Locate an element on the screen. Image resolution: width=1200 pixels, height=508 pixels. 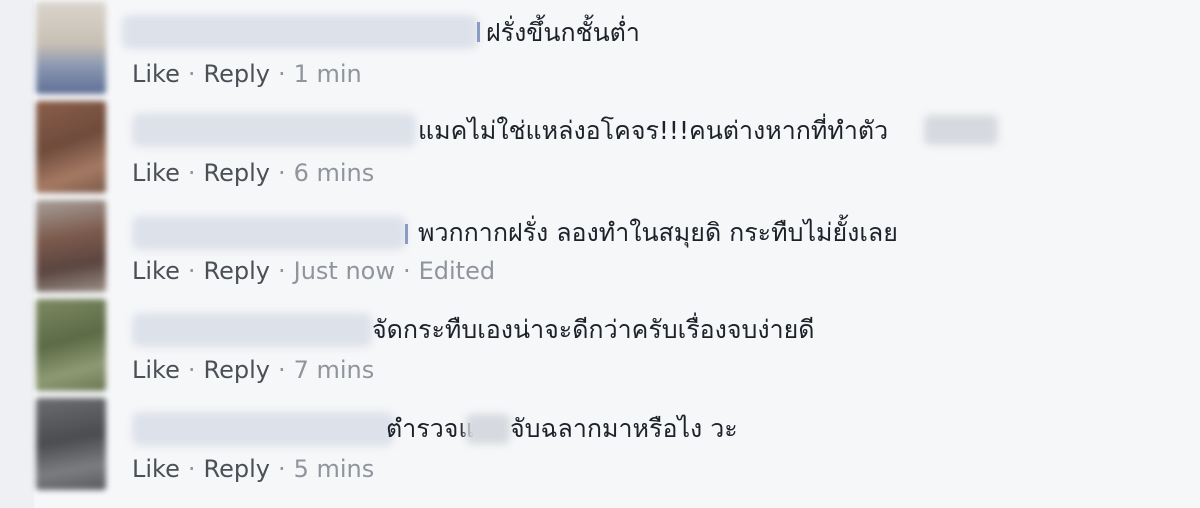
comment-text: ตำรวจแ is located at coordinates (430, 428).